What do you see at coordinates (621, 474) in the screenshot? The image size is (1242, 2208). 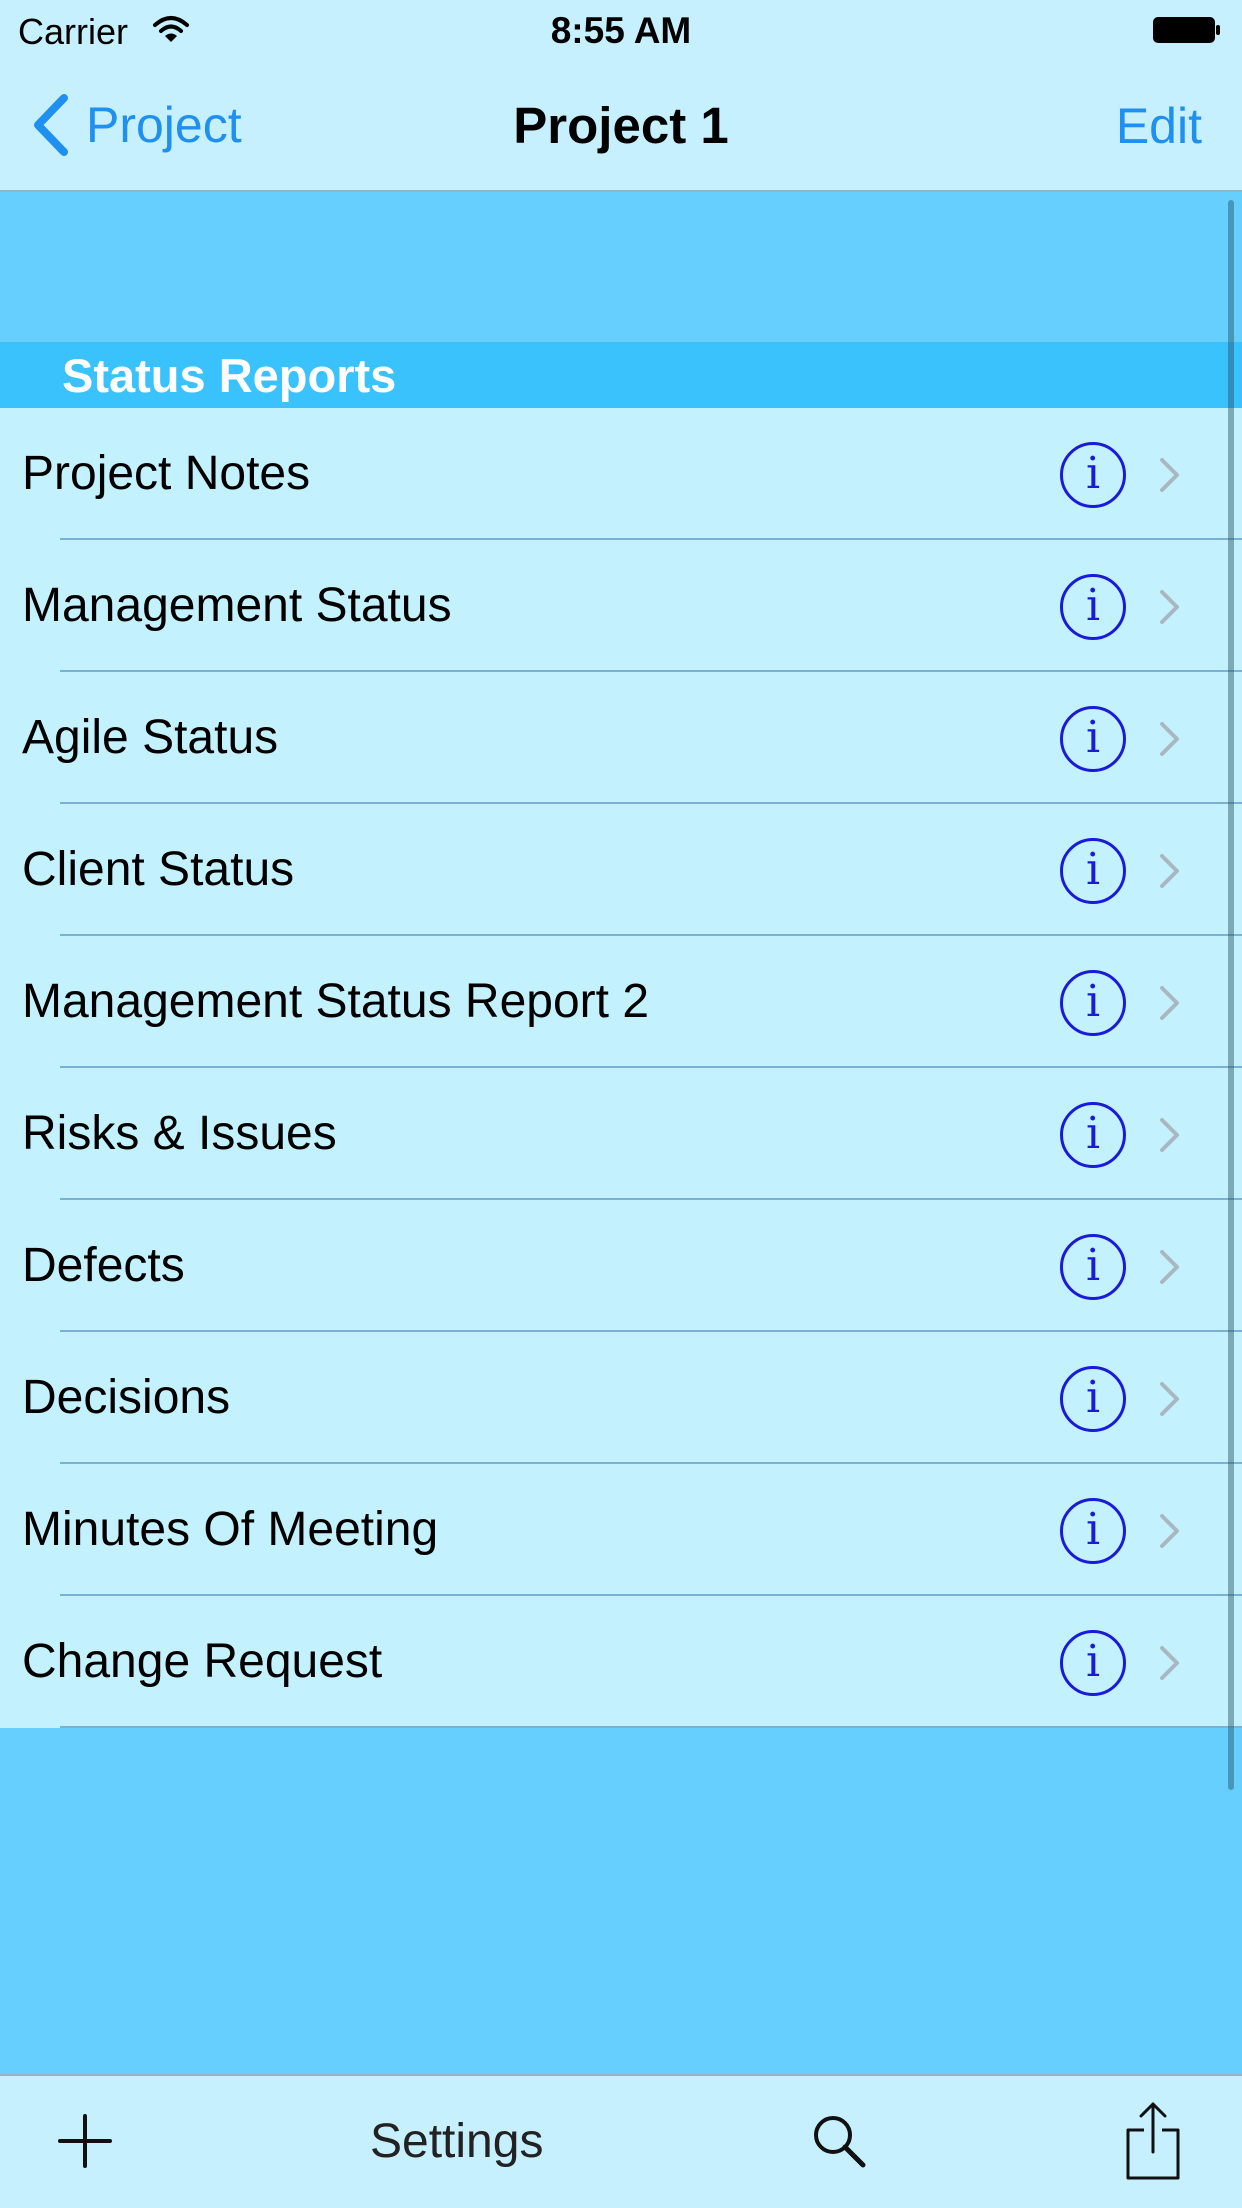 I see `list-item: Project Notes i` at bounding box center [621, 474].